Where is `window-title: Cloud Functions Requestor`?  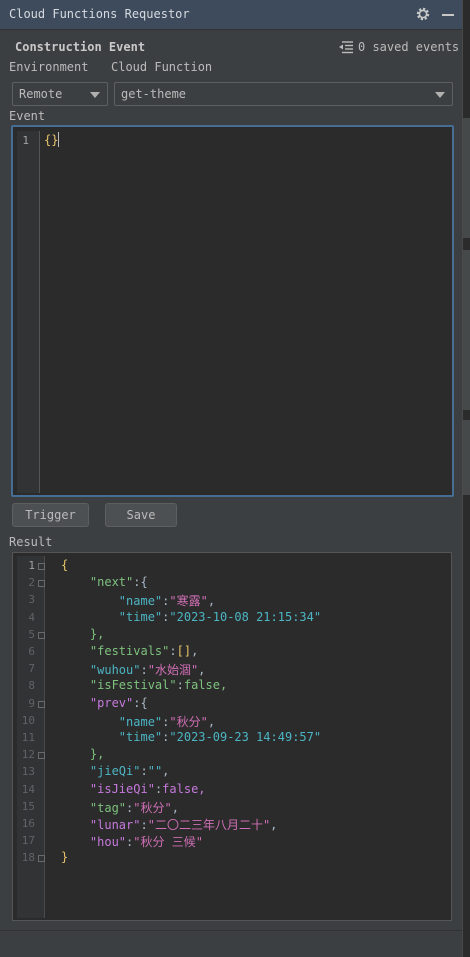 window-title: Cloud Functions Requestor is located at coordinates (99, 14).